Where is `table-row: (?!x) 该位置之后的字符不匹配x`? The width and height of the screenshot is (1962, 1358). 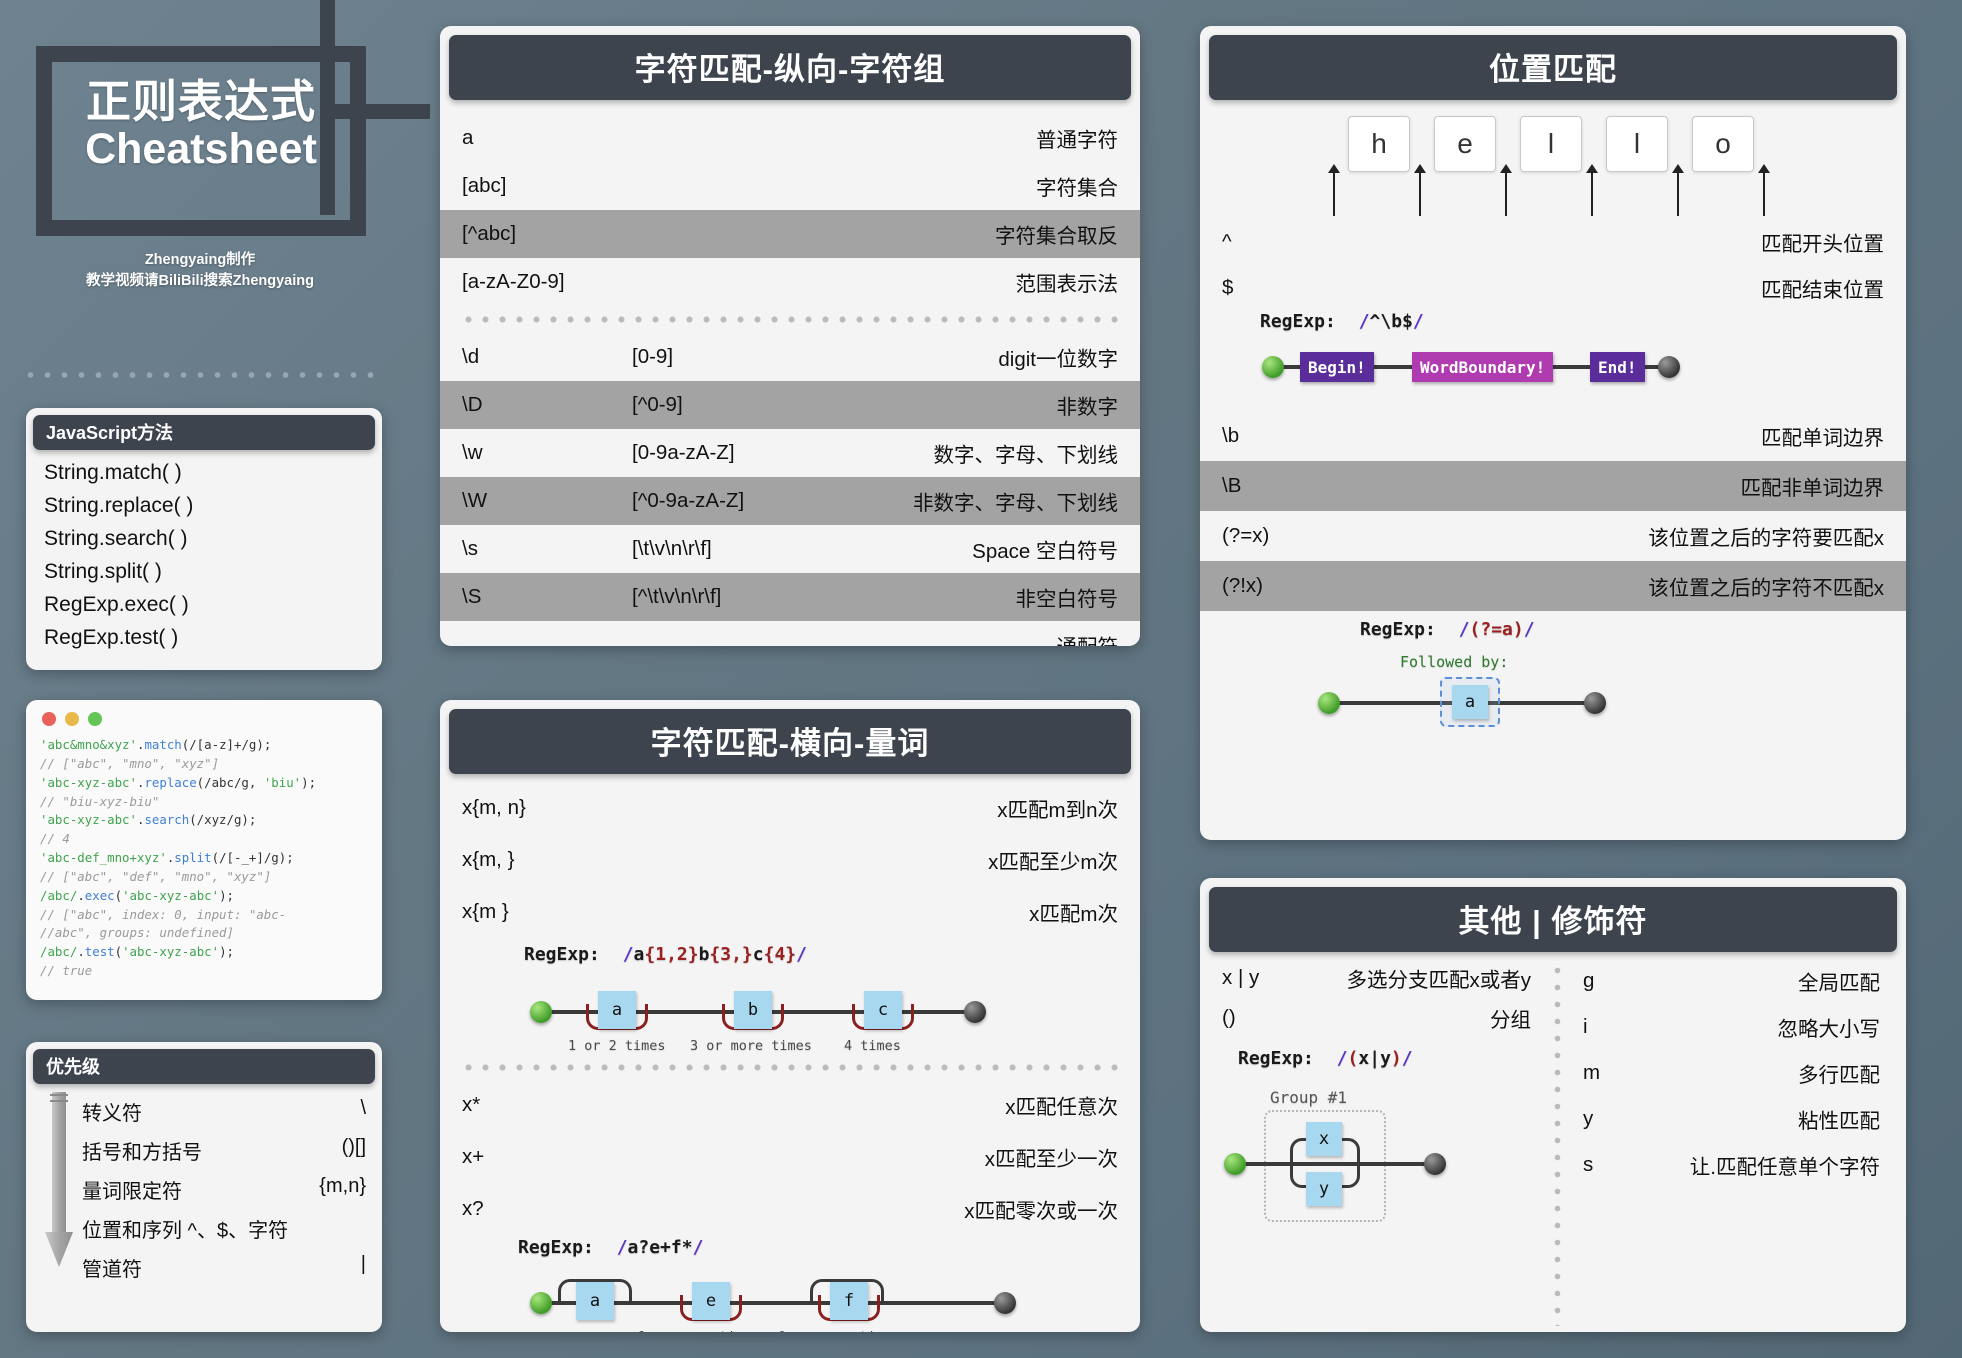
table-row: (?!x) 该位置之后的字符不匹配x is located at coordinates (1553, 586).